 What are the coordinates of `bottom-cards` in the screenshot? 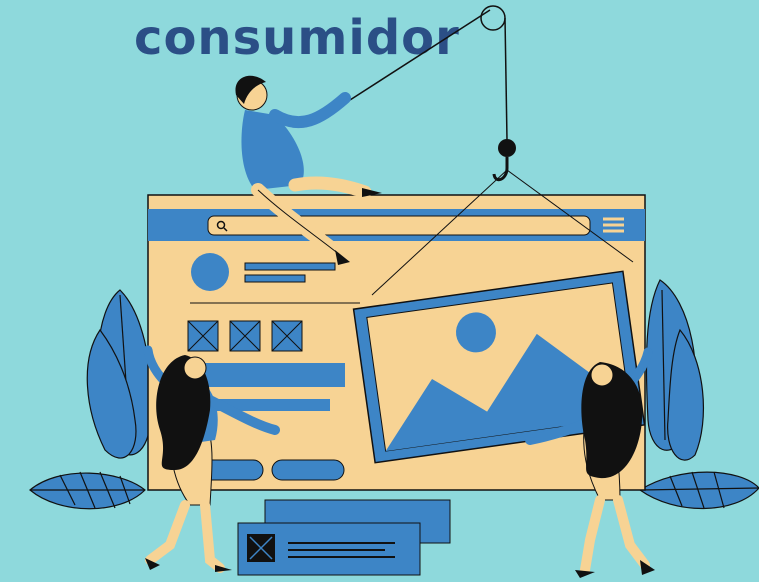 It's located at (344, 537).